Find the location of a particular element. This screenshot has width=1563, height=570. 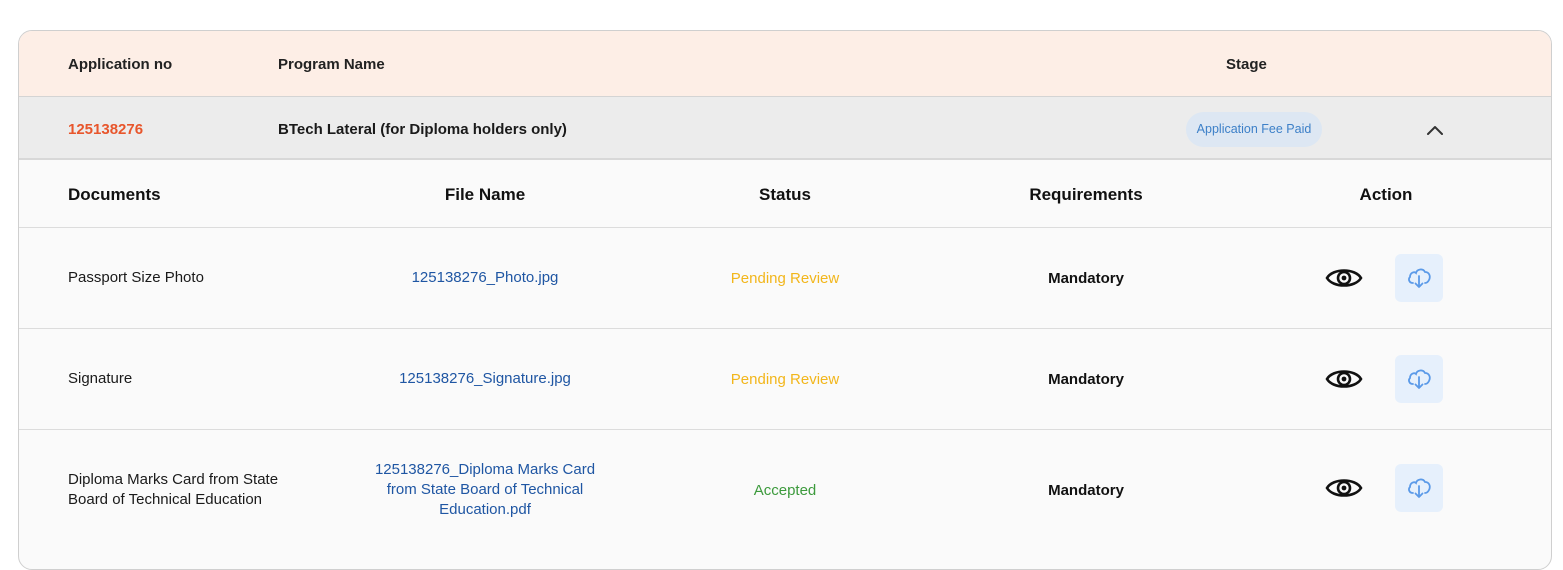

program-name-header: Program Name is located at coordinates (331, 64).